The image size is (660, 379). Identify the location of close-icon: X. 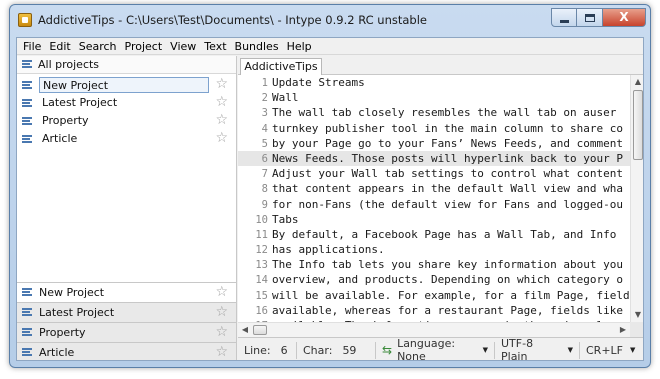
(624, 17).